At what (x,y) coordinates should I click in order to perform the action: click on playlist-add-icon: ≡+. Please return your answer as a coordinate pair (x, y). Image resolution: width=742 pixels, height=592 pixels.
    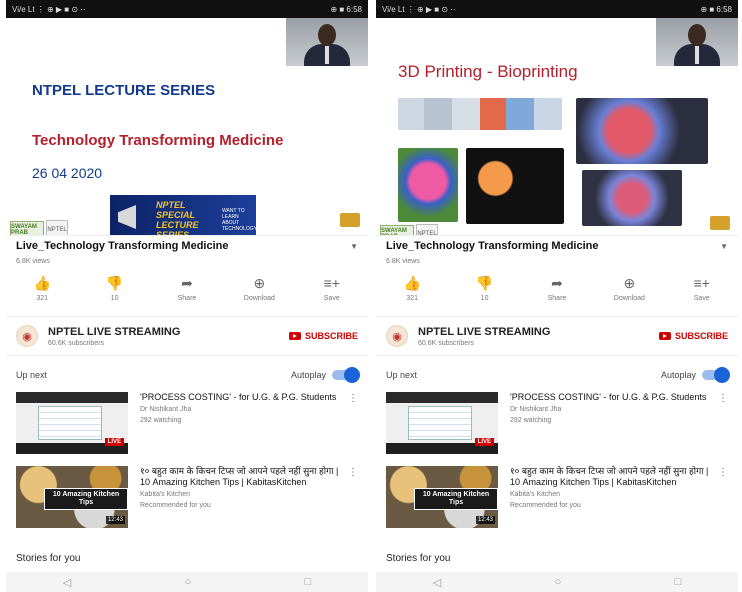
    Looking at the image, I should click on (331, 283).